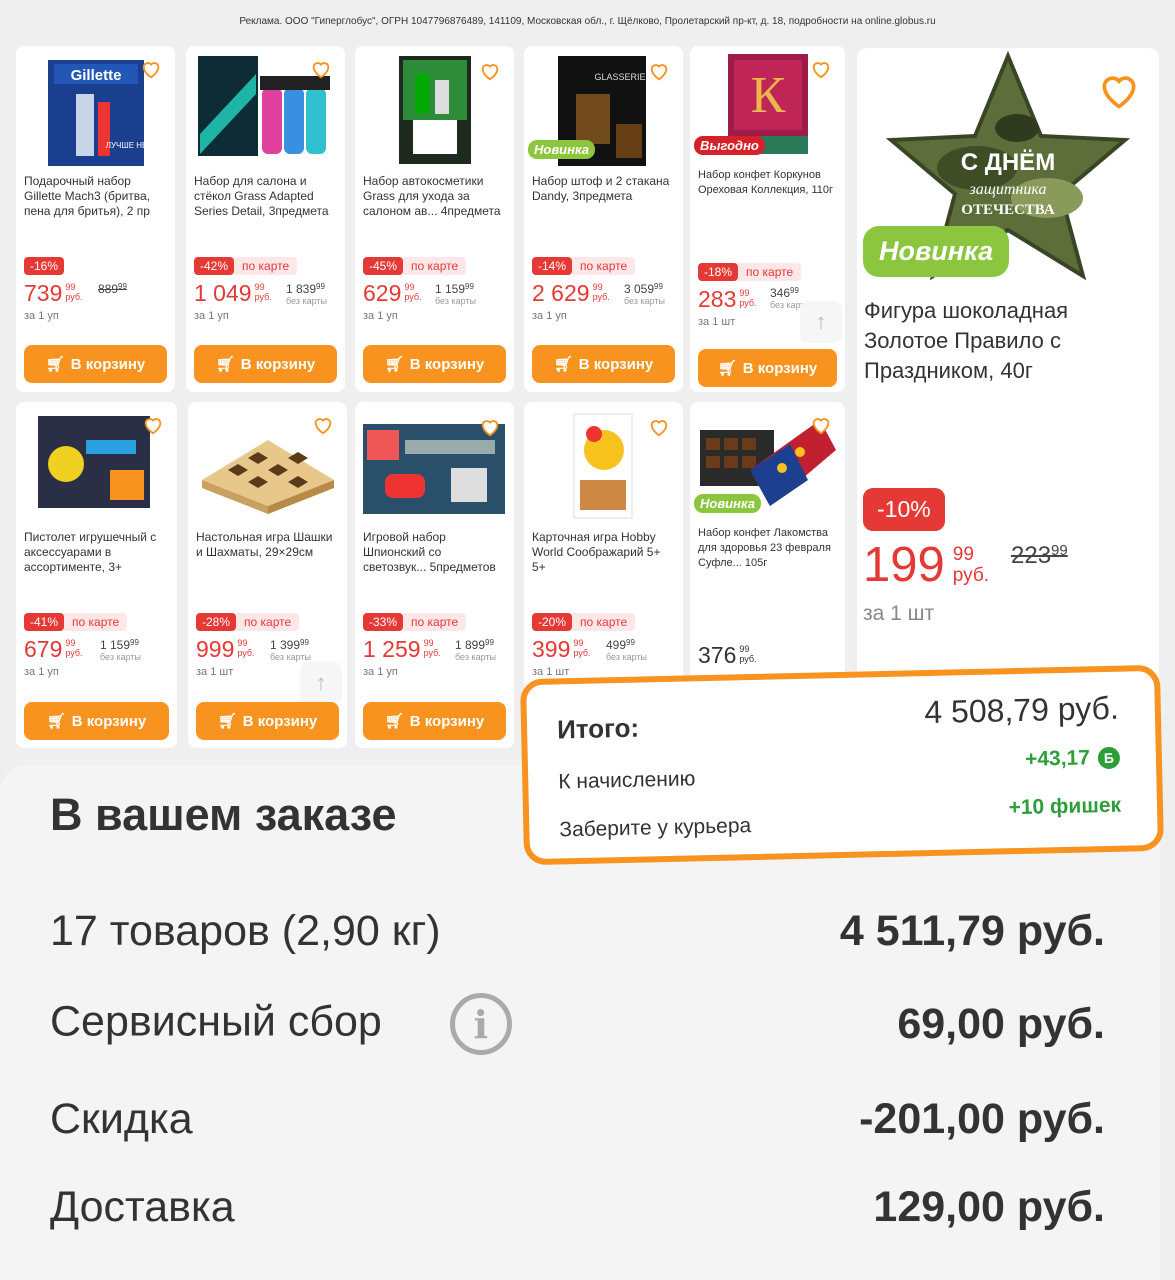 Image resolution: width=1175 pixels, height=1280 pixels. I want to click on service-fee-value: 69,00 руб., so click(1001, 1023).